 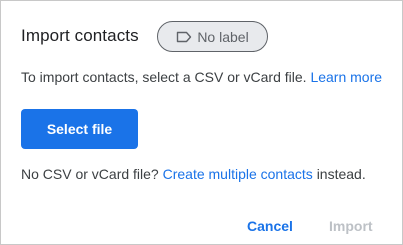 What do you see at coordinates (270, 226) in the screenshot?
I see `cancel-button: Cancel` at bounding box center [270, 226].